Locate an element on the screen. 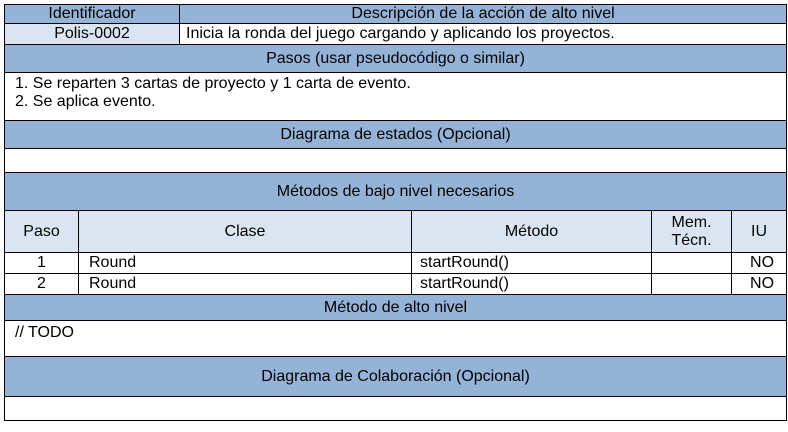 This screenshot has height=432, width=788. state-diagram-body is located at coordinates (395, 160).